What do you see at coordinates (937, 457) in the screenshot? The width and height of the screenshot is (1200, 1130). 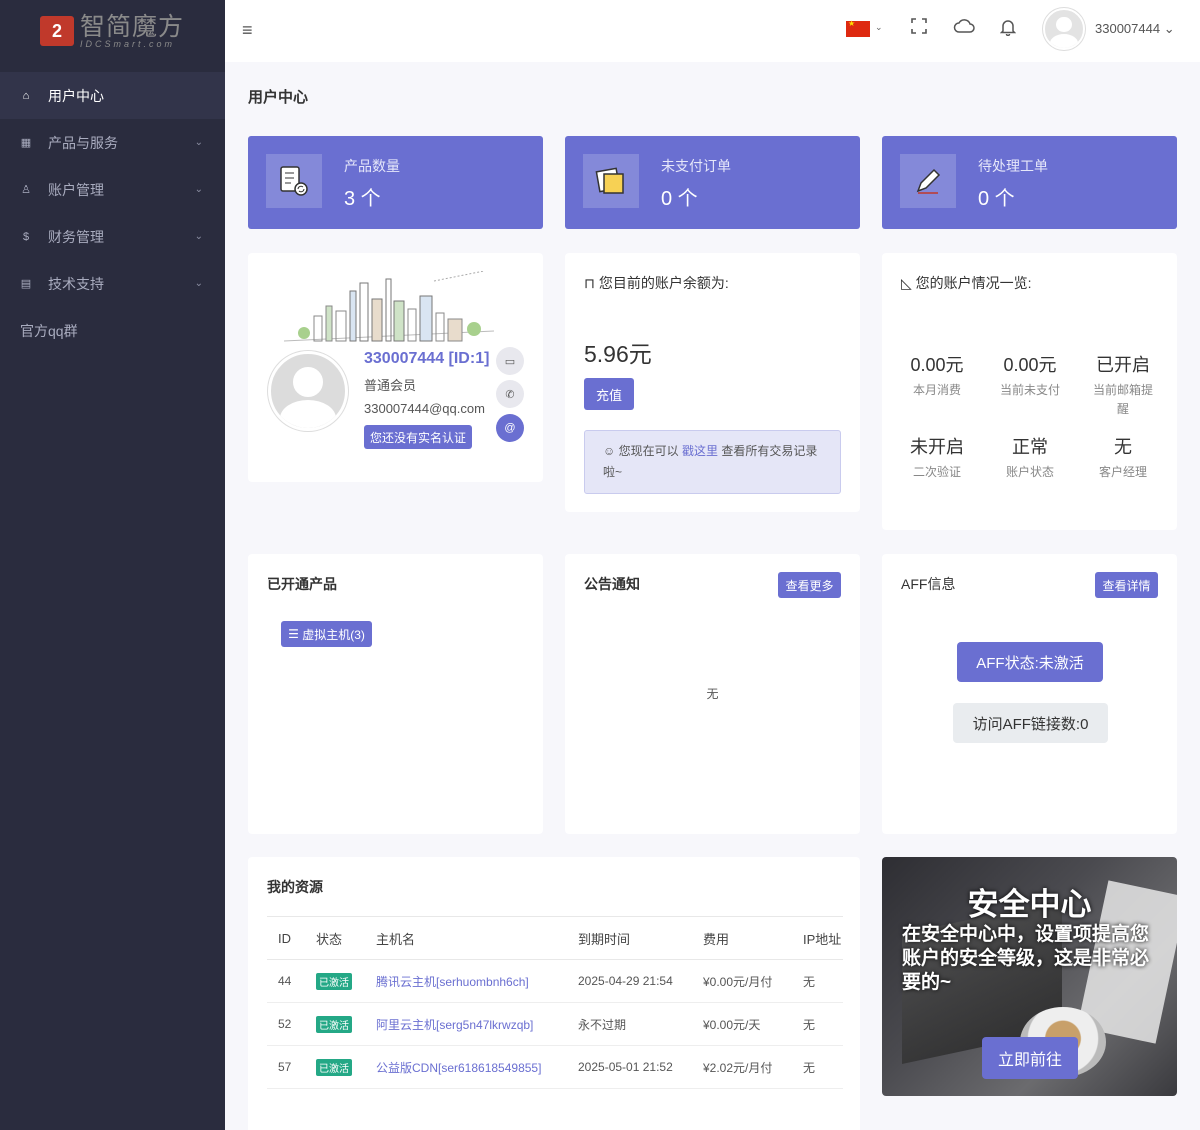 I see `overview-item: 未开启 二次验证` at bounding box center [937, 457].